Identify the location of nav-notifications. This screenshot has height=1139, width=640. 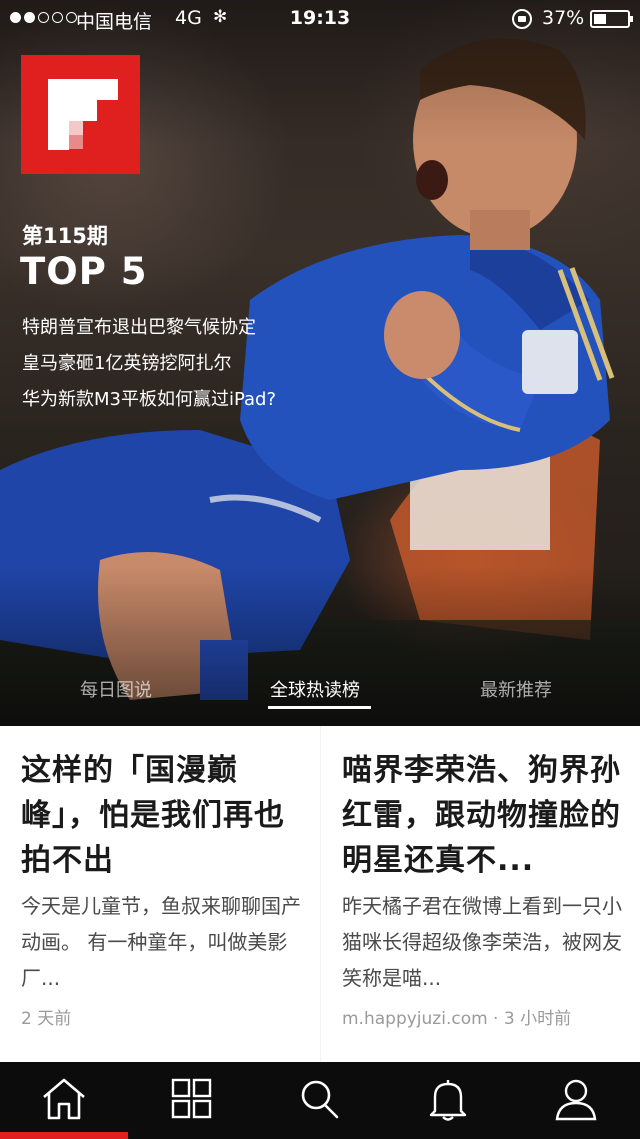
(448, 1100).